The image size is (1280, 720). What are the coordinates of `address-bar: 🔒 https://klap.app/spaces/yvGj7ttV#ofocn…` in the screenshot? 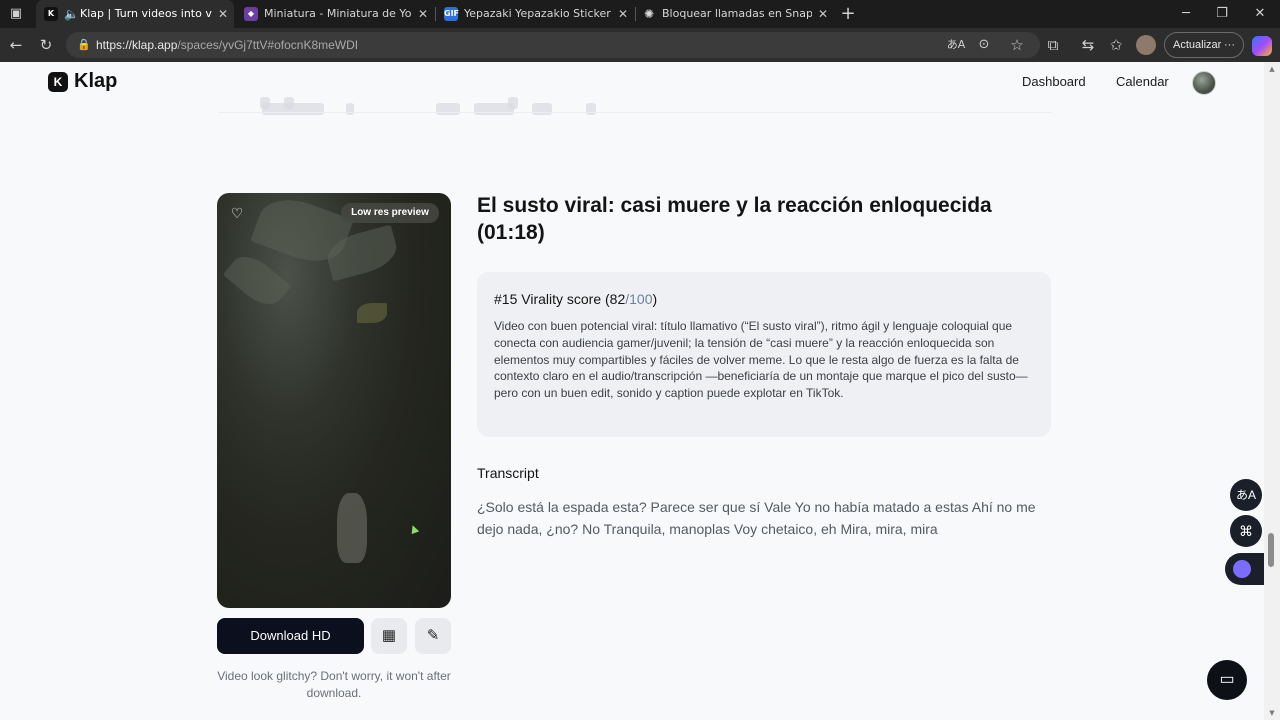 It's located at (553, 45).